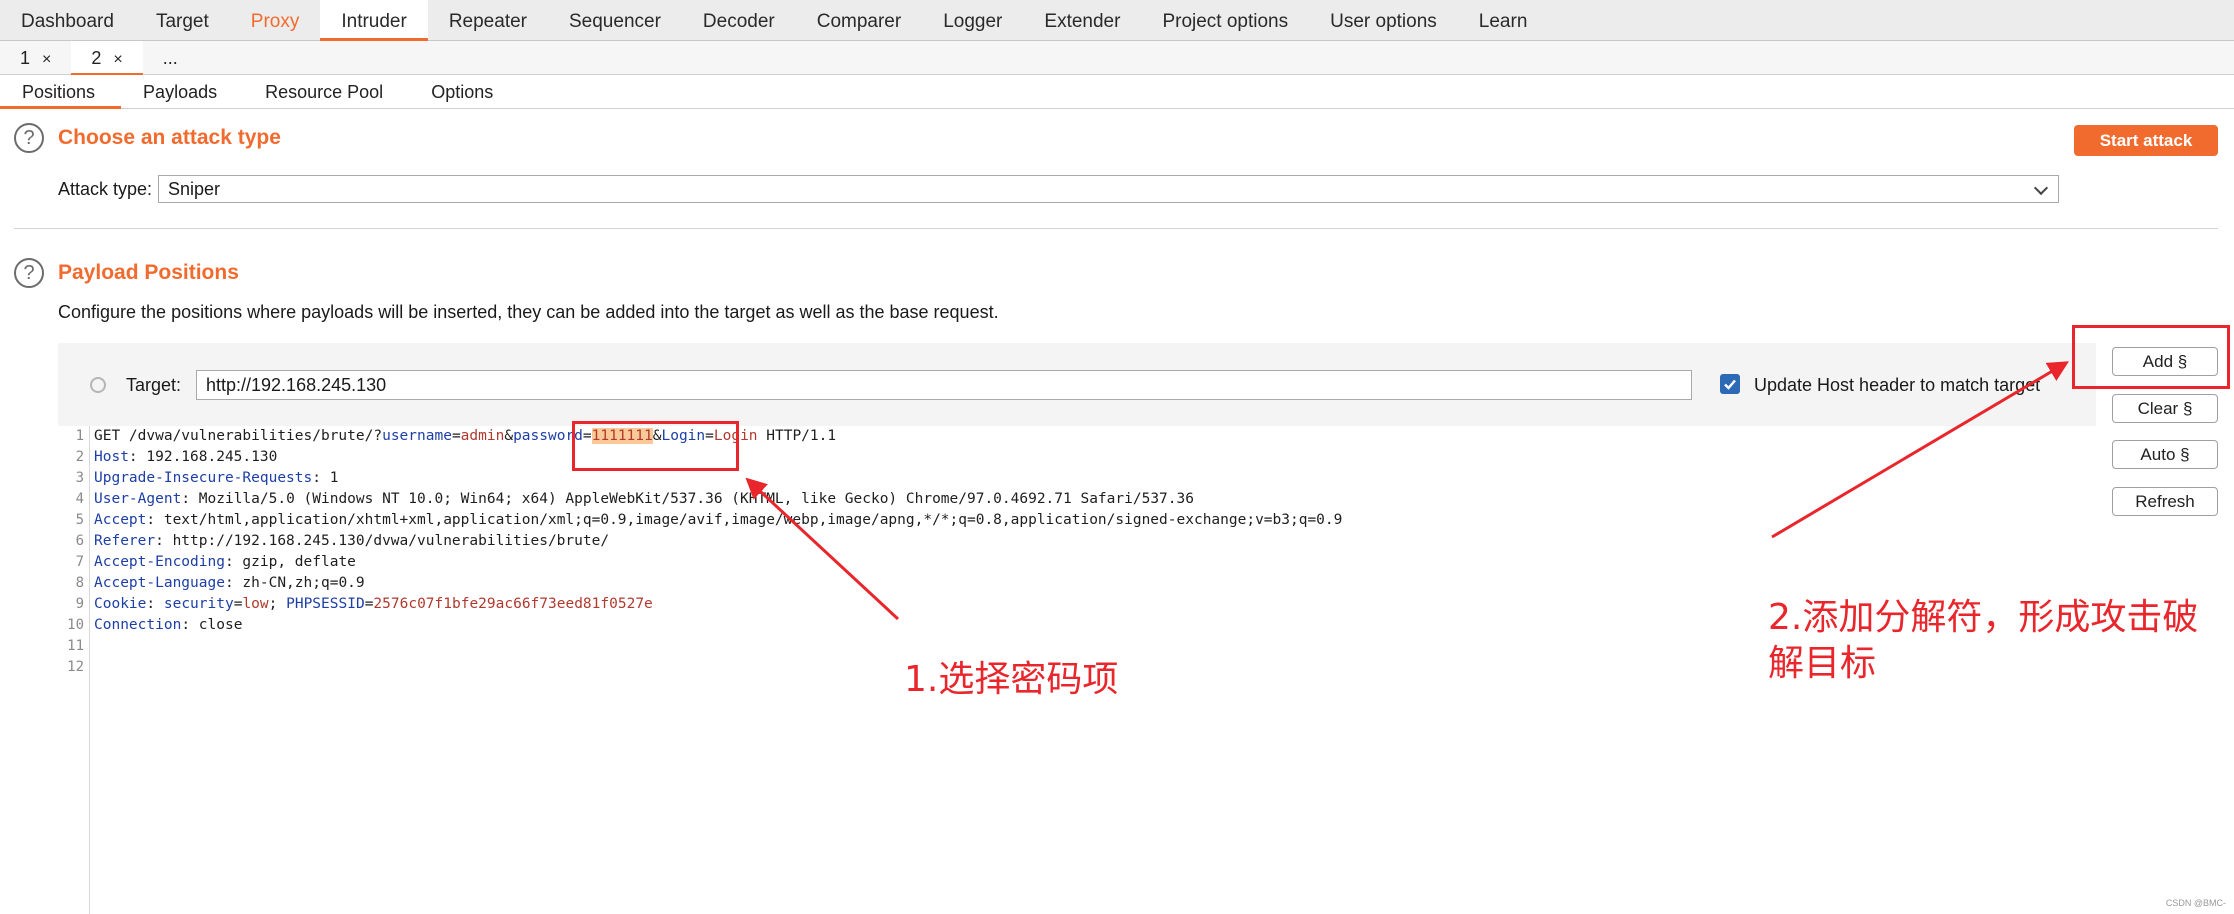  What do you see at coordinates (159, 562) in the screenshot?
I see `header-name: Accept-Encoding` at bounding box center [159, 562].